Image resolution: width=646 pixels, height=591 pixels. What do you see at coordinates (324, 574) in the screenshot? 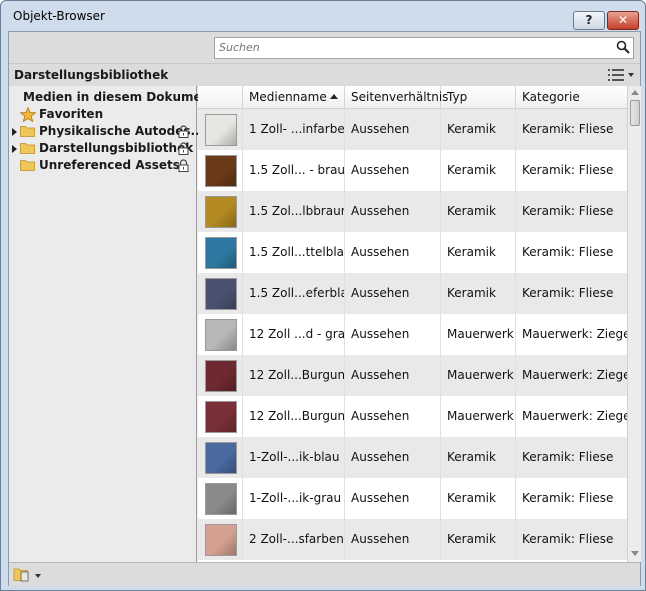
I see `footer-bar` at bounding box center [324, 574].